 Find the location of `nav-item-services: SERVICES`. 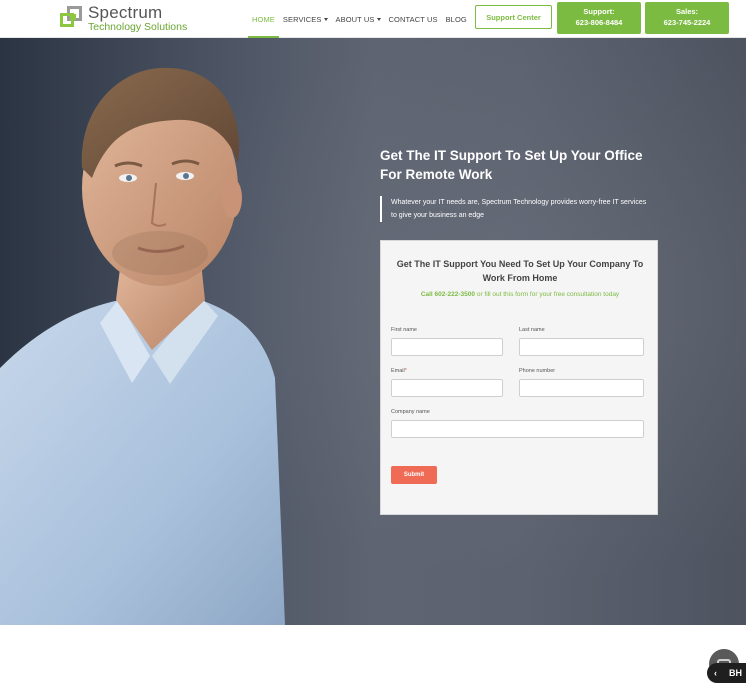

nav-item-services: SERVICES is located at coordinates (305, 19).